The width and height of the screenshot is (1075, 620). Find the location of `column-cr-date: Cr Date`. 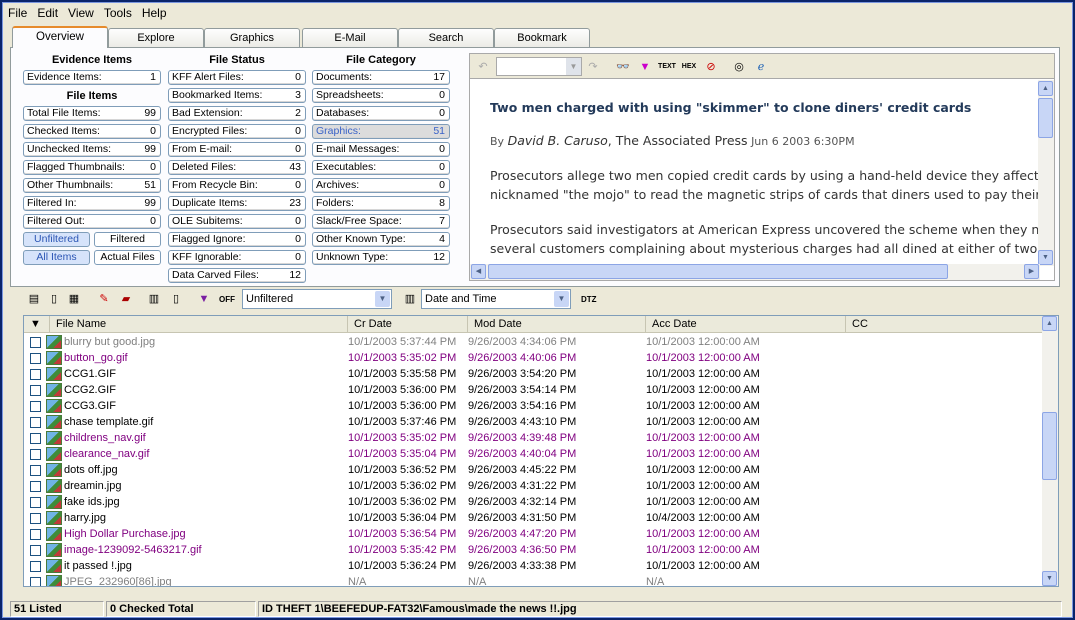

column-cr-date: Cr Date is located at coordinates (408, 324).